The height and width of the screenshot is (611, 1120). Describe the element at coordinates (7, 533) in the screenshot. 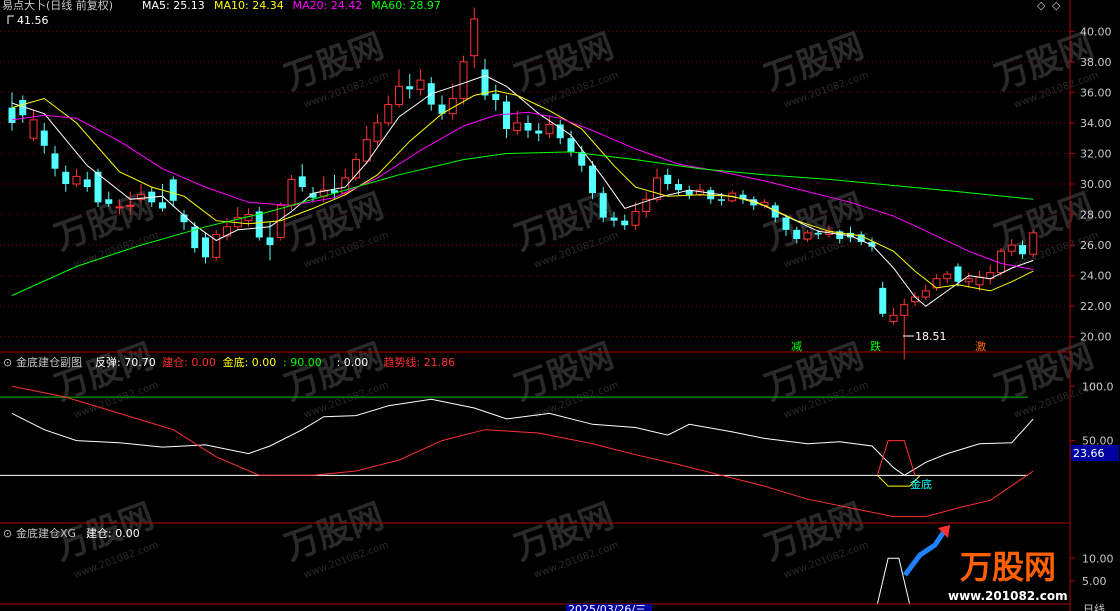

I see `collapse-icon-2: ⊙` at that location.